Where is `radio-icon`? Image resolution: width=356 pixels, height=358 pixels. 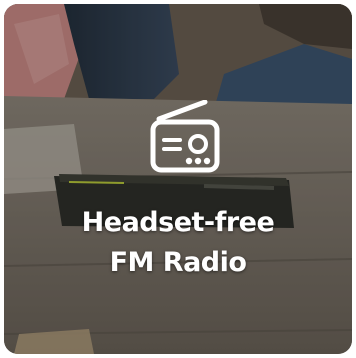
radio-icon is located at coordinates (185, 136).